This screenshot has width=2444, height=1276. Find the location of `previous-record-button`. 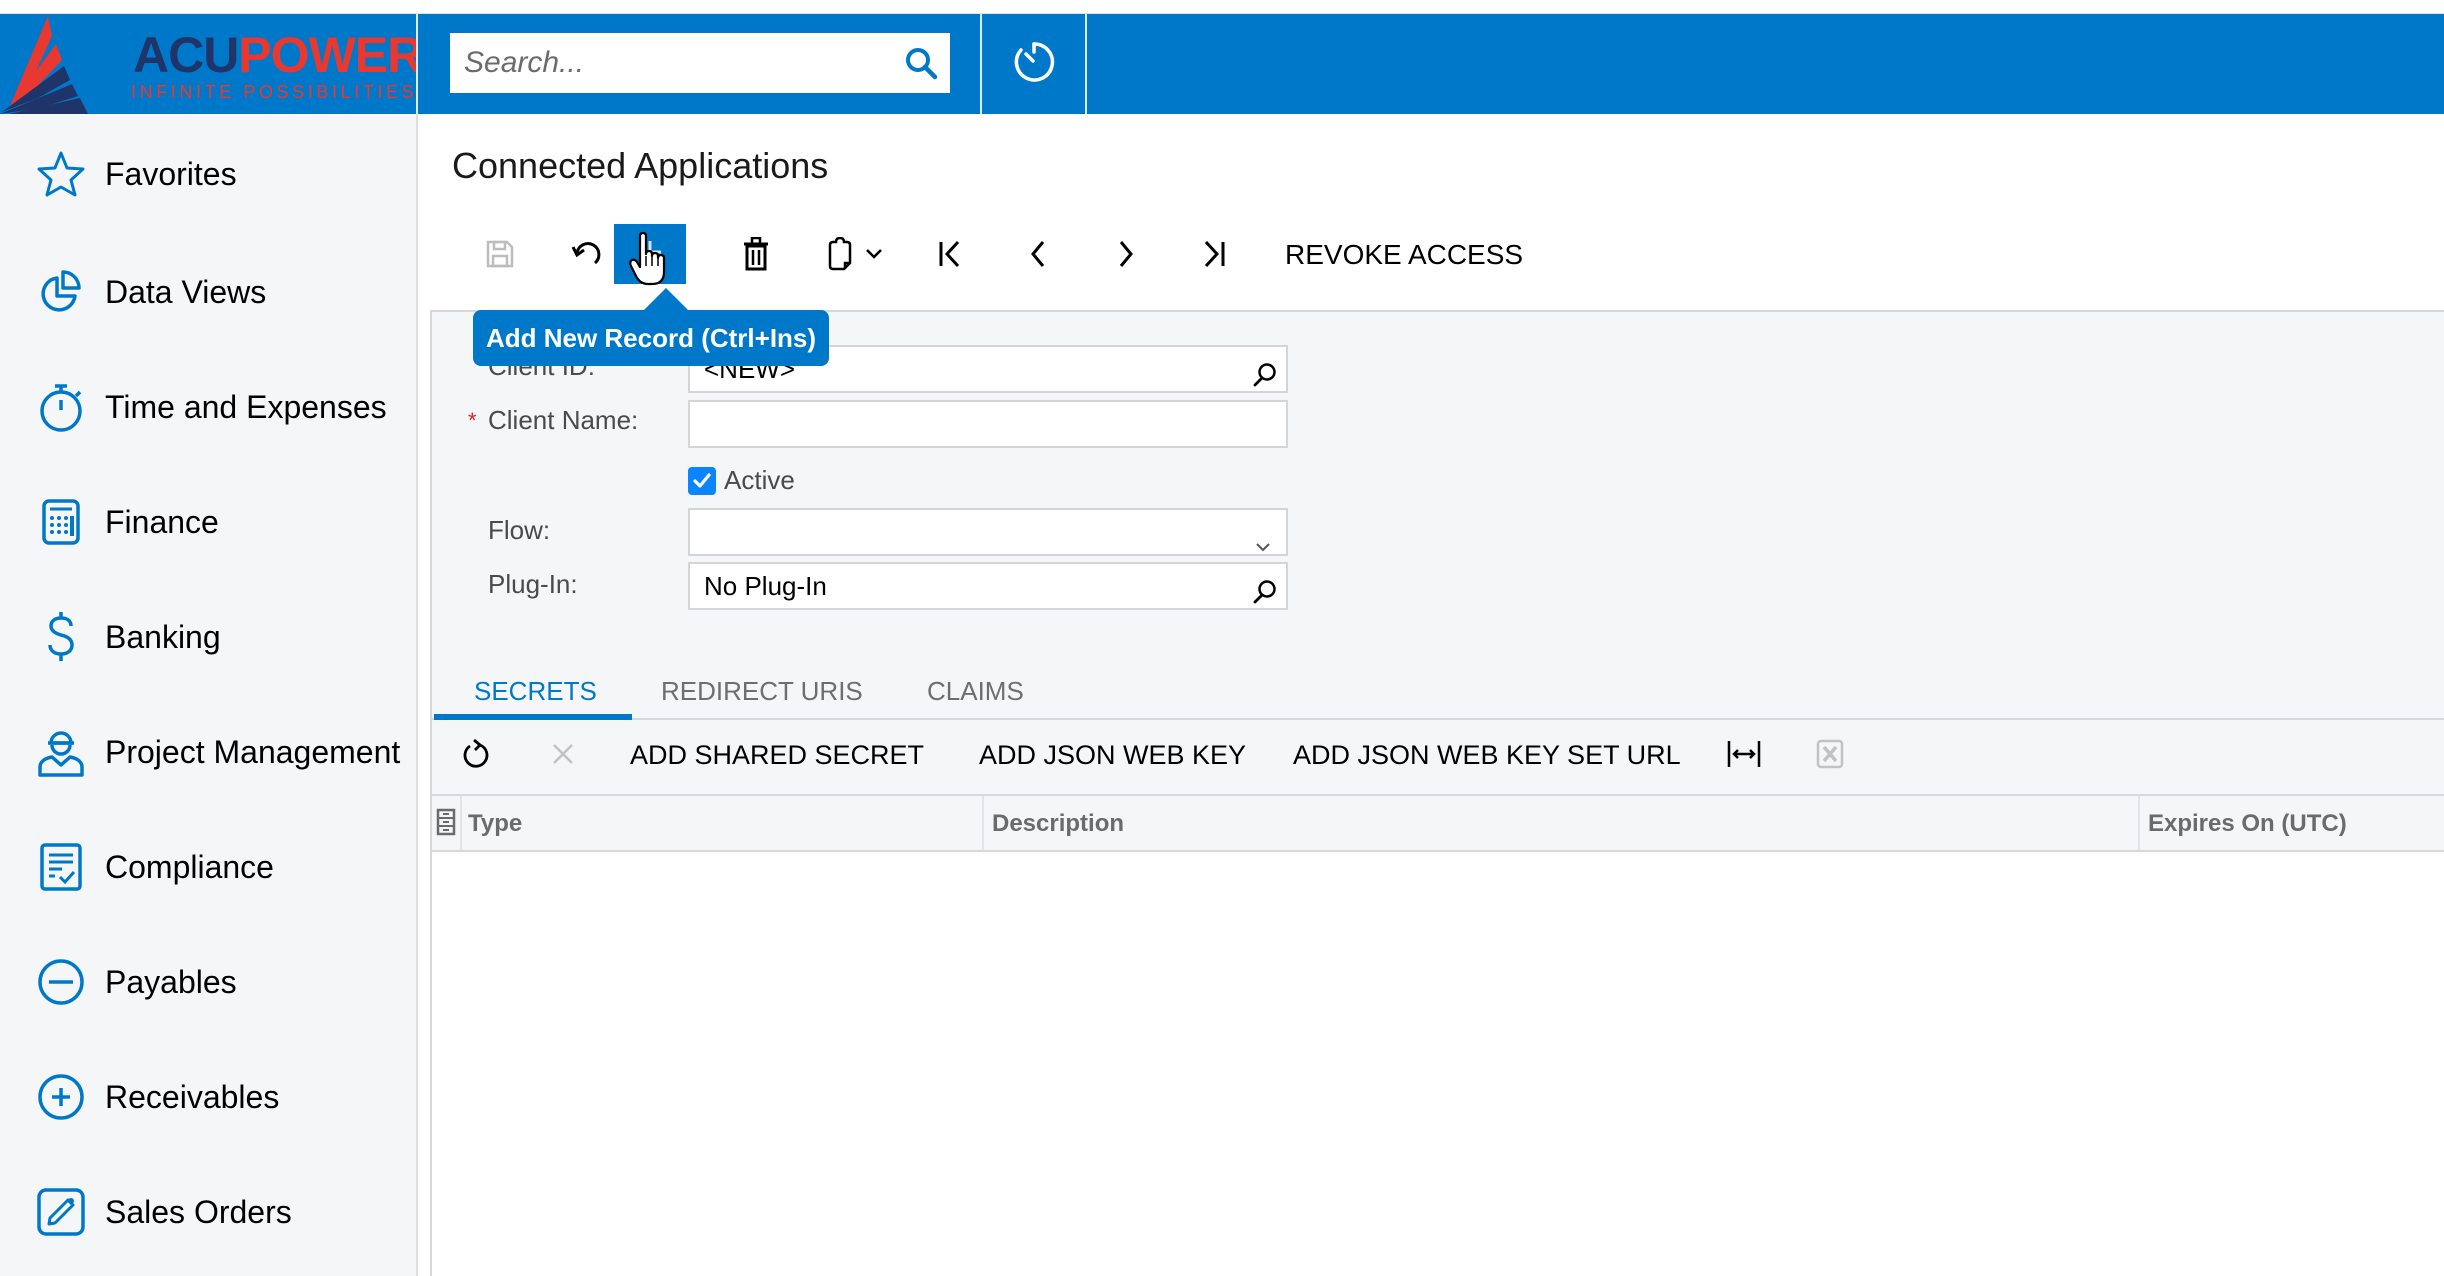

previous-record-button is located at coordinates (1038, 256).